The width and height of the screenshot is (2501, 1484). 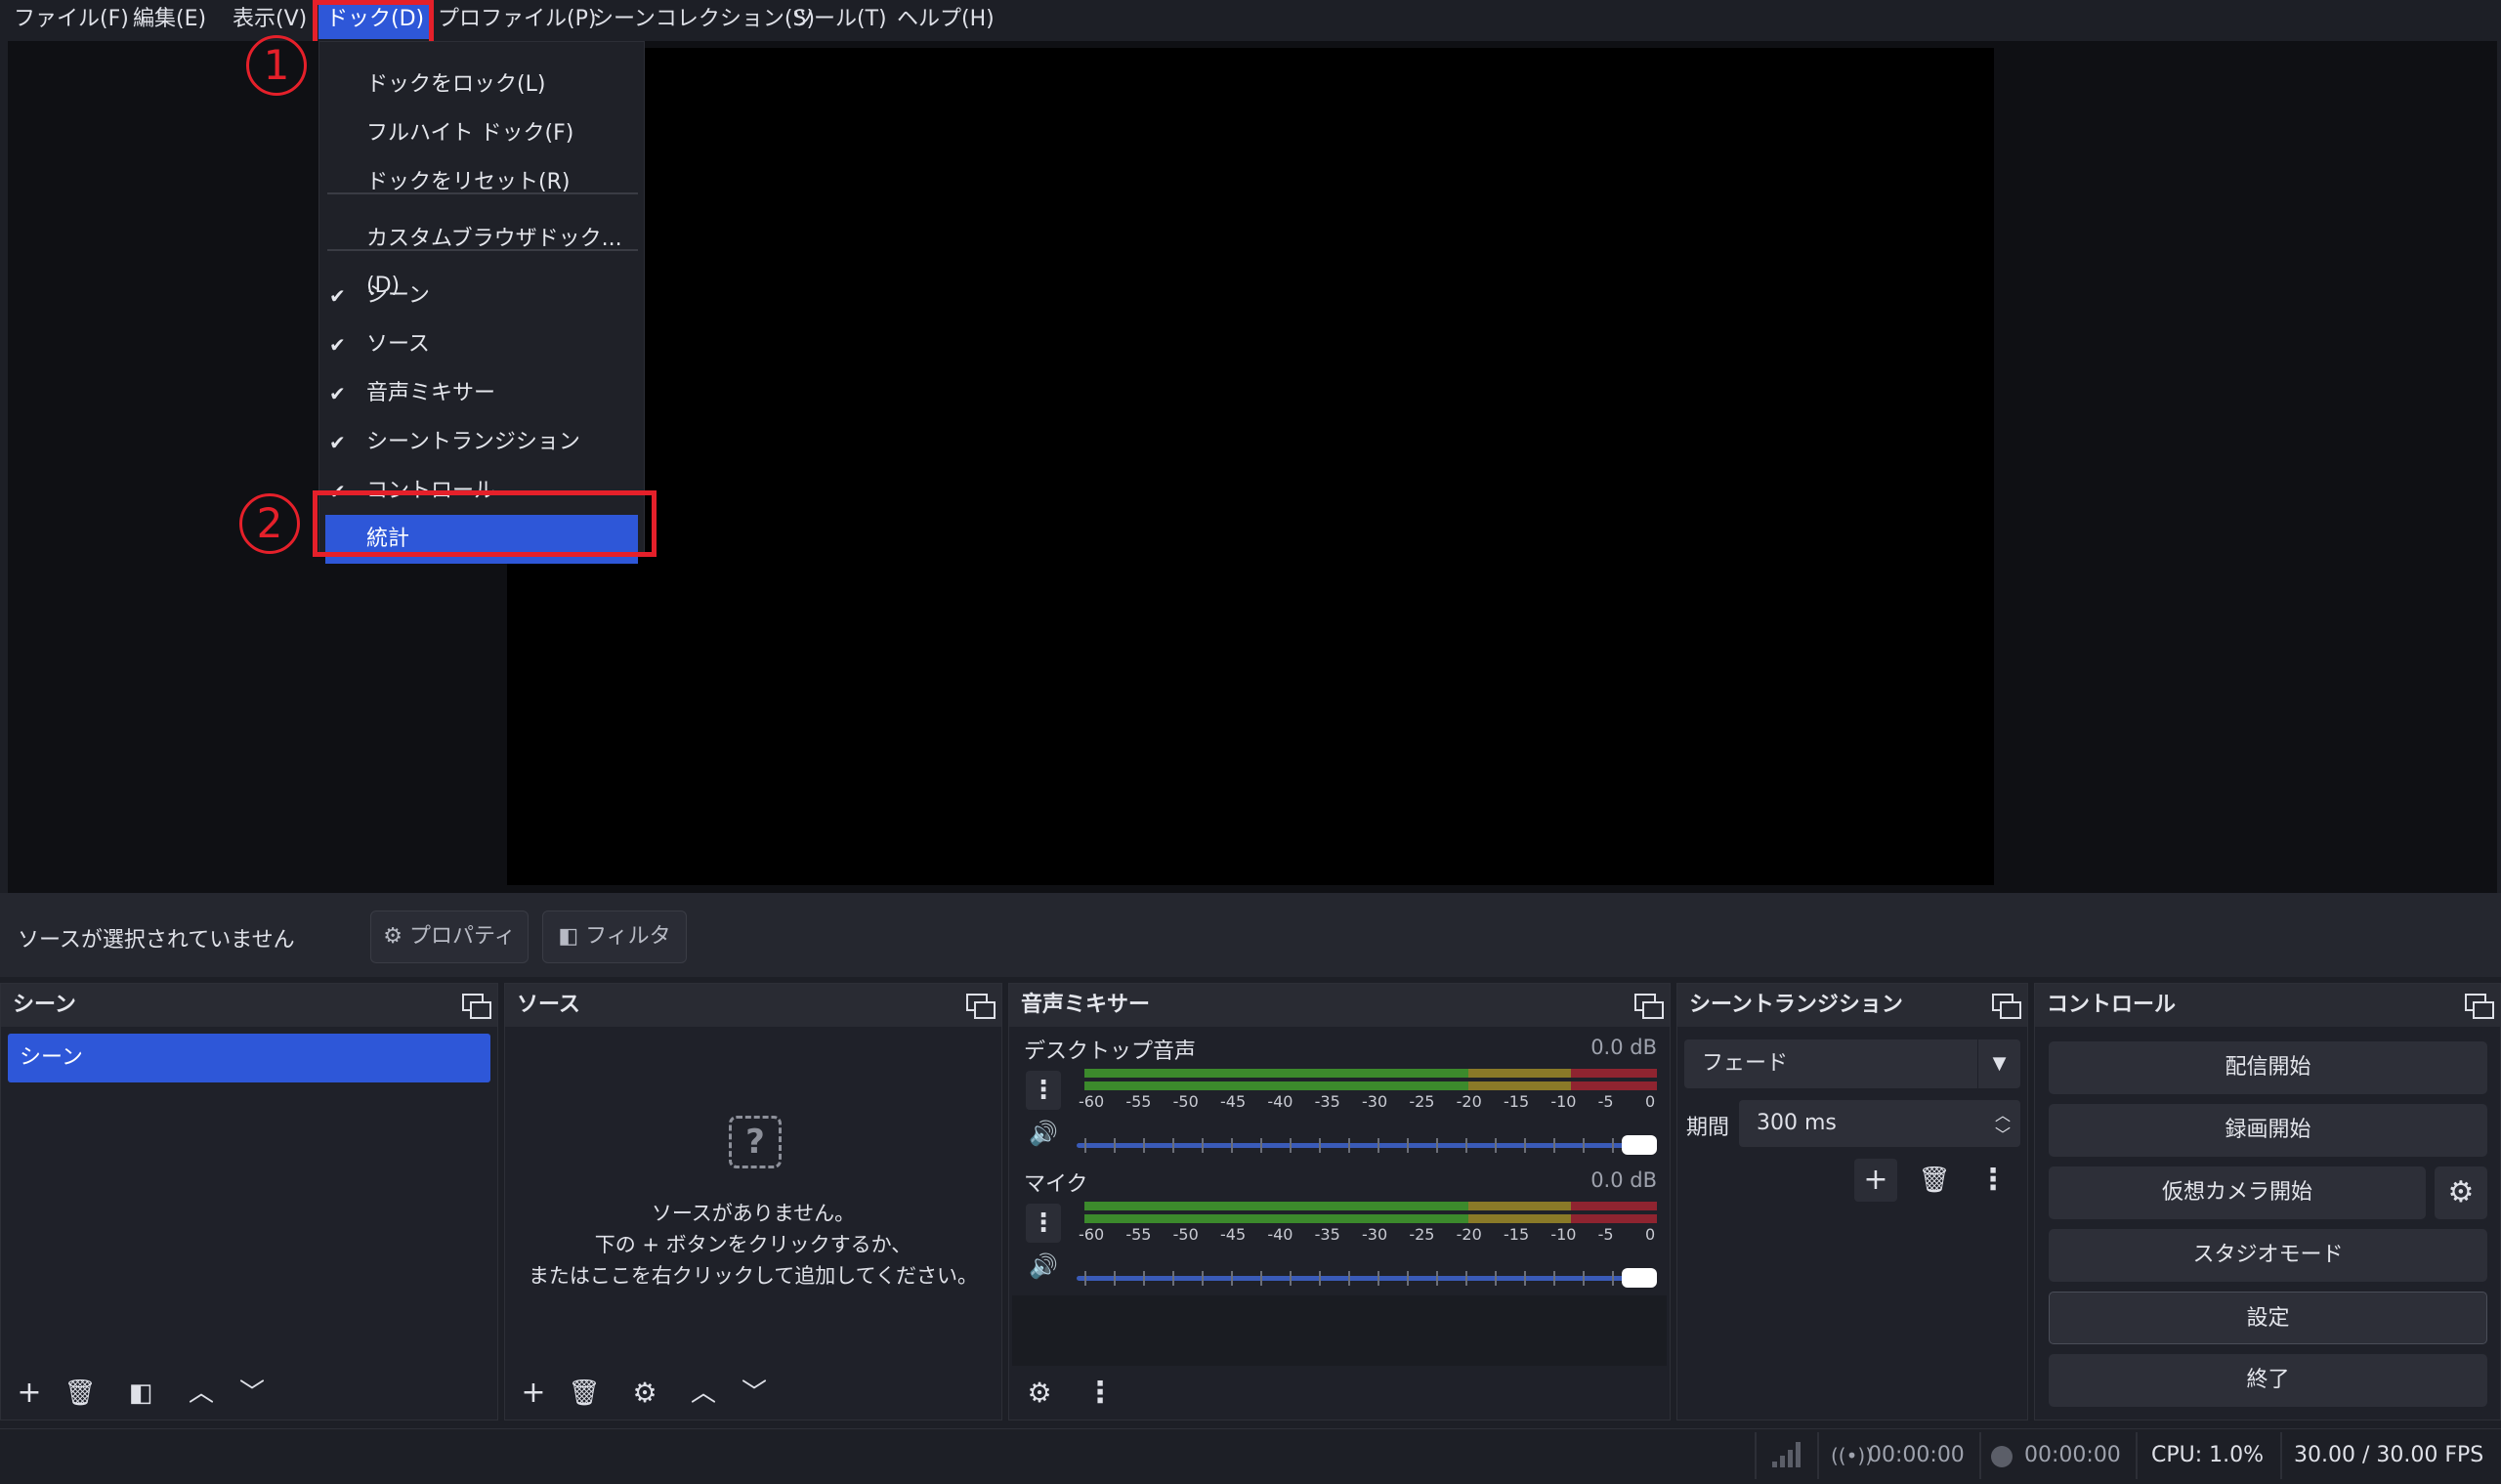 What do you see at coordinates (481, 393) in the screenshot?
I see `menu-item-audio-mixer: ✔ 音声ミキサー` at bounding box center [481, 393].